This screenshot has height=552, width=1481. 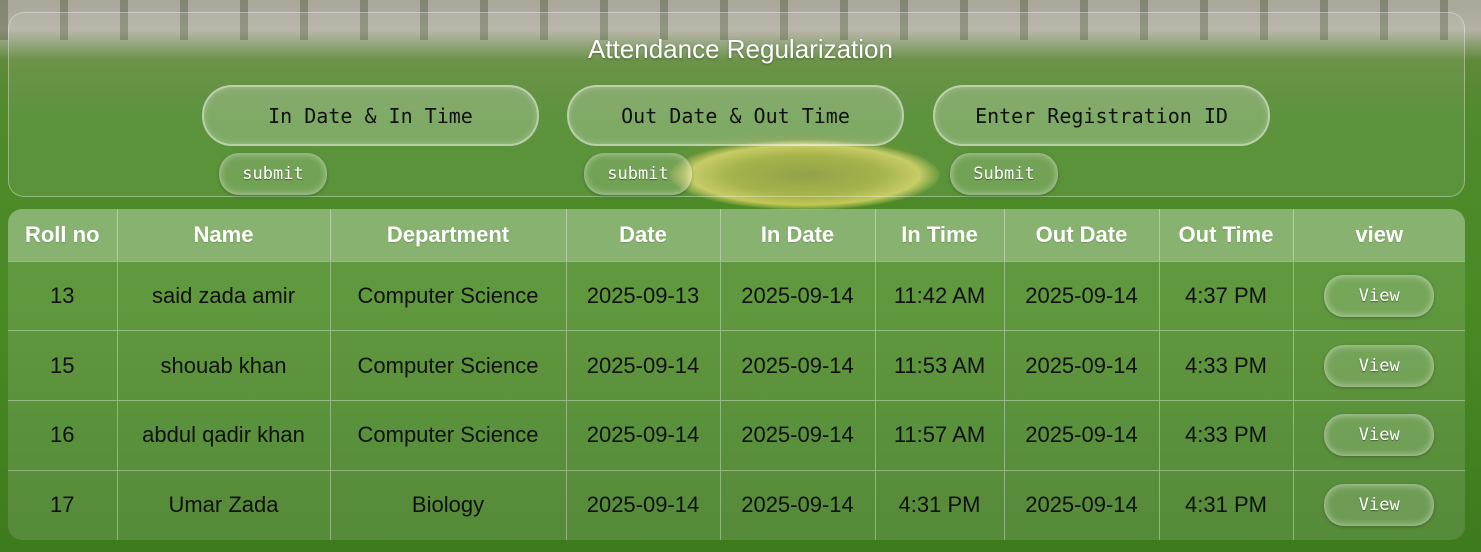 What do you see at coordinates (63, 295) in the screenshot?
I see `cell-roll-no: 13` at bounding box center [63, 295].